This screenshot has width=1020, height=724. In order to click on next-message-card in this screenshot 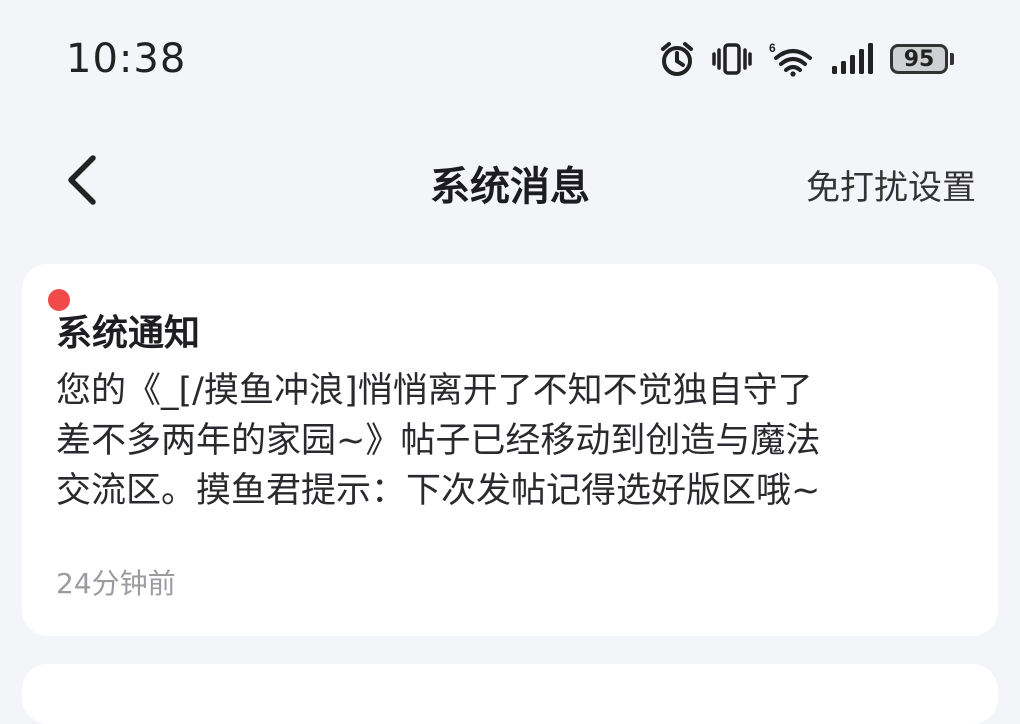, I will do `click(510, 694)`.